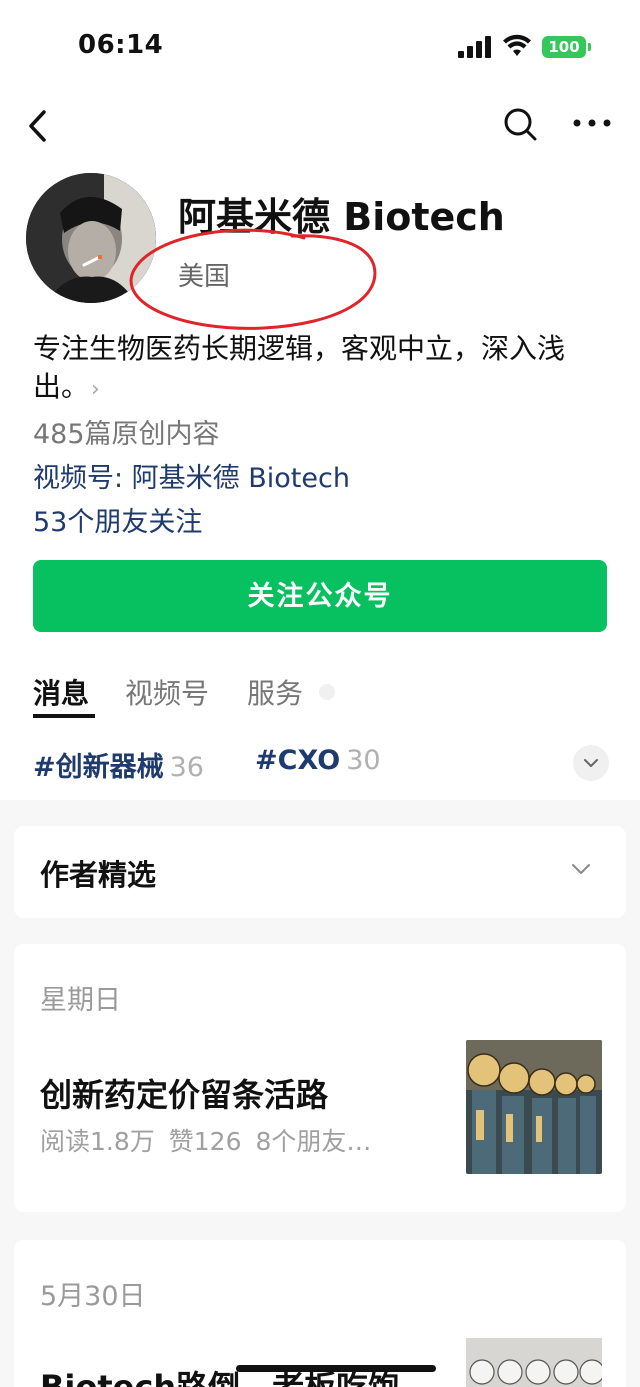 Image resolution: width=640 pixels, height=1387 pixels. I want to click on back-icon, so click(37, 126).